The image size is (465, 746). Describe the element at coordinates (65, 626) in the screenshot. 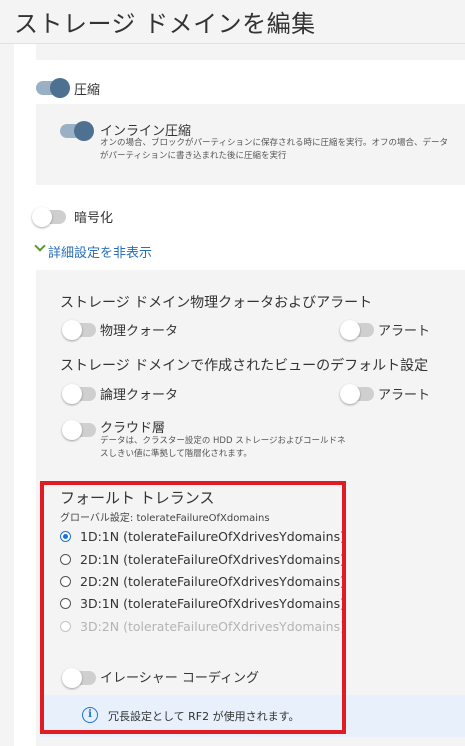

I see `radio-3d2n` at that location.